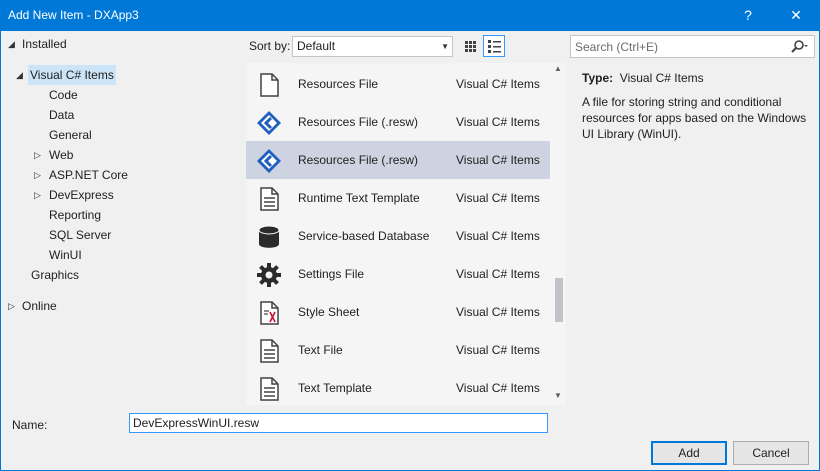 This screenshot has height=471, width=820. Describe the element at coordinates (329, 312) in the screenshot. I see `item-name: Style Sheet` at that location.